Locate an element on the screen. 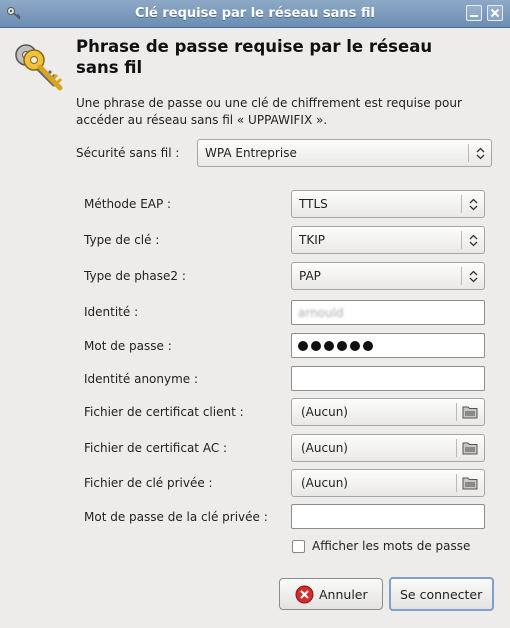 The width and height of the screenshot is (510, 628). password-label: Mot de passe : is located at coordinates (128, 346).